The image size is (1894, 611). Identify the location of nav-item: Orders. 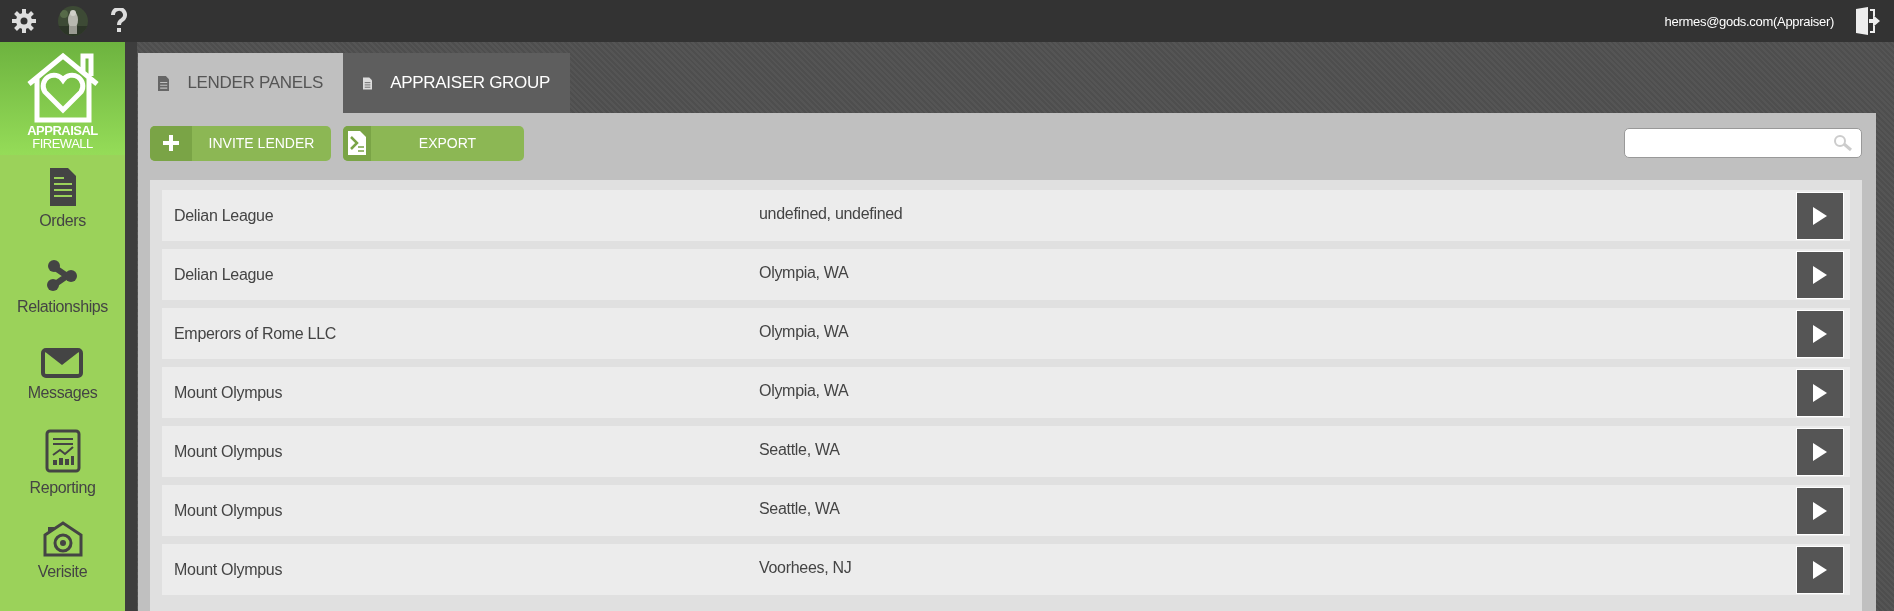
(62, 199).